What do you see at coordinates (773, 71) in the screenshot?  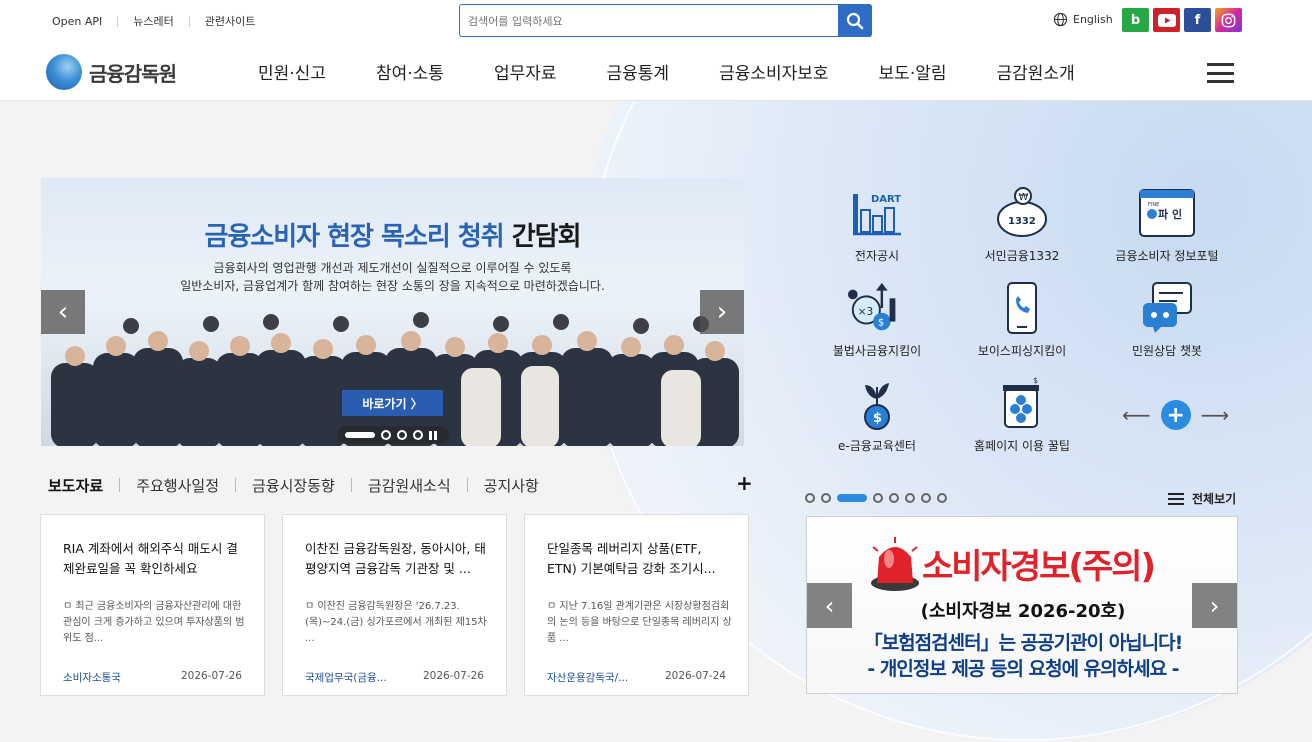 I see `gnb-item-consumer-protection: 금융소비자보호` at bounding box center [773, 71].